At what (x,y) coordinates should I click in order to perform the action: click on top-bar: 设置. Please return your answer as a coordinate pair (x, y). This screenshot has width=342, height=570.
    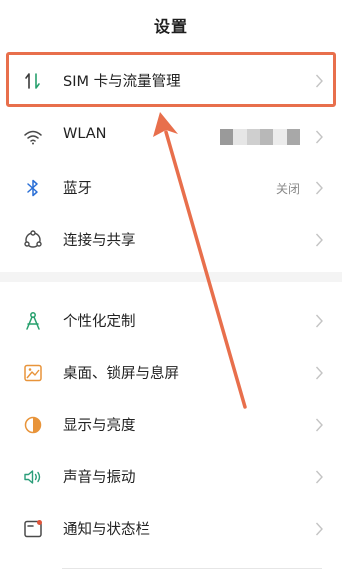
    Looking at the image, I should click on (171, 25).